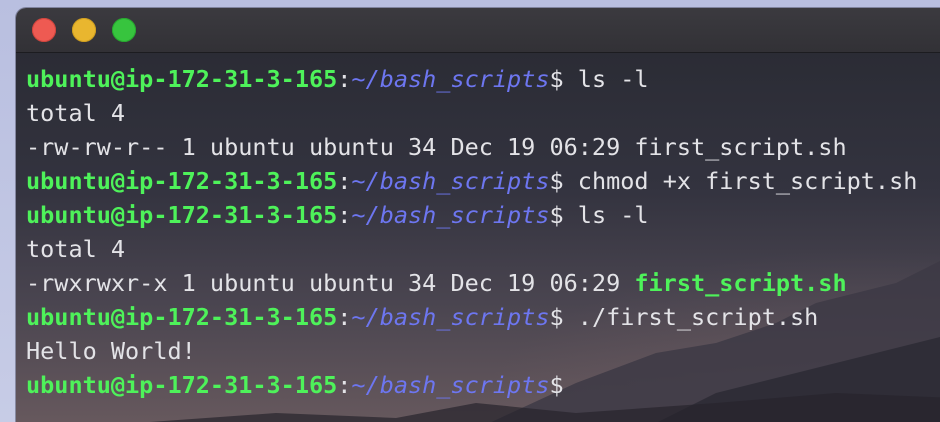  What do you see at coordinates (44, 30) in the screenshot?
I see `close-button` at bounding box center [44, 30].